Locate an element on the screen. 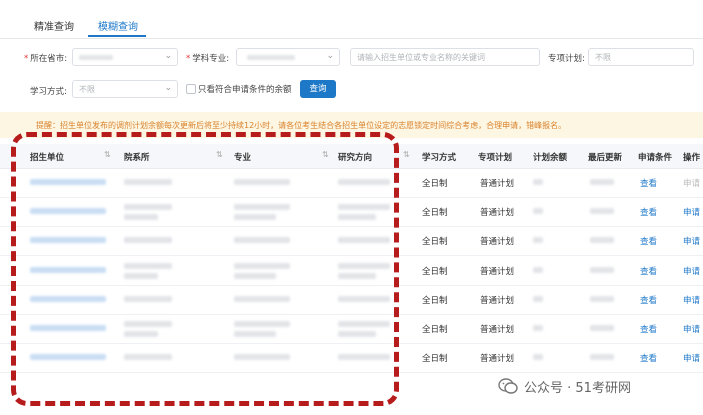 This screenshot has height=415, width=703. col-header-actions: 操作 is located at coordinates (692, 158).